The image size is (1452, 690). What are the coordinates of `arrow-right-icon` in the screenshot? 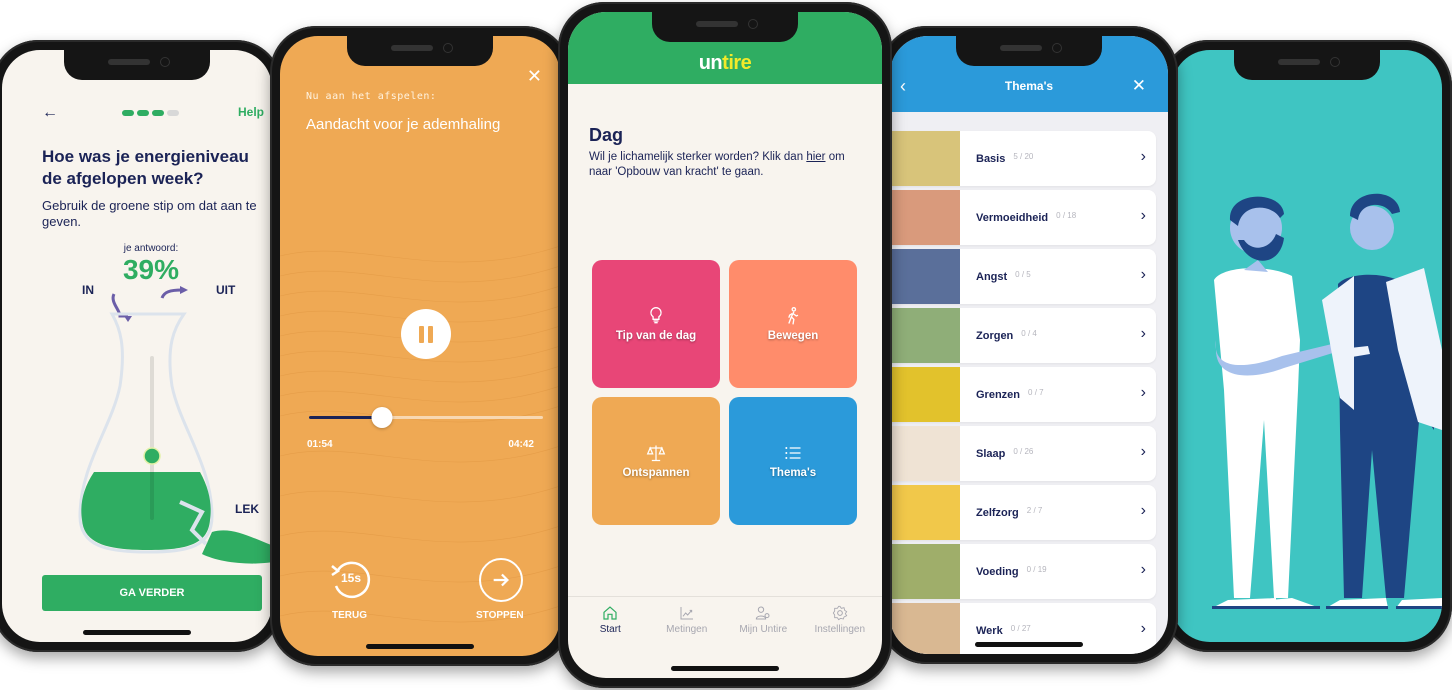 It's located at (501, 580).